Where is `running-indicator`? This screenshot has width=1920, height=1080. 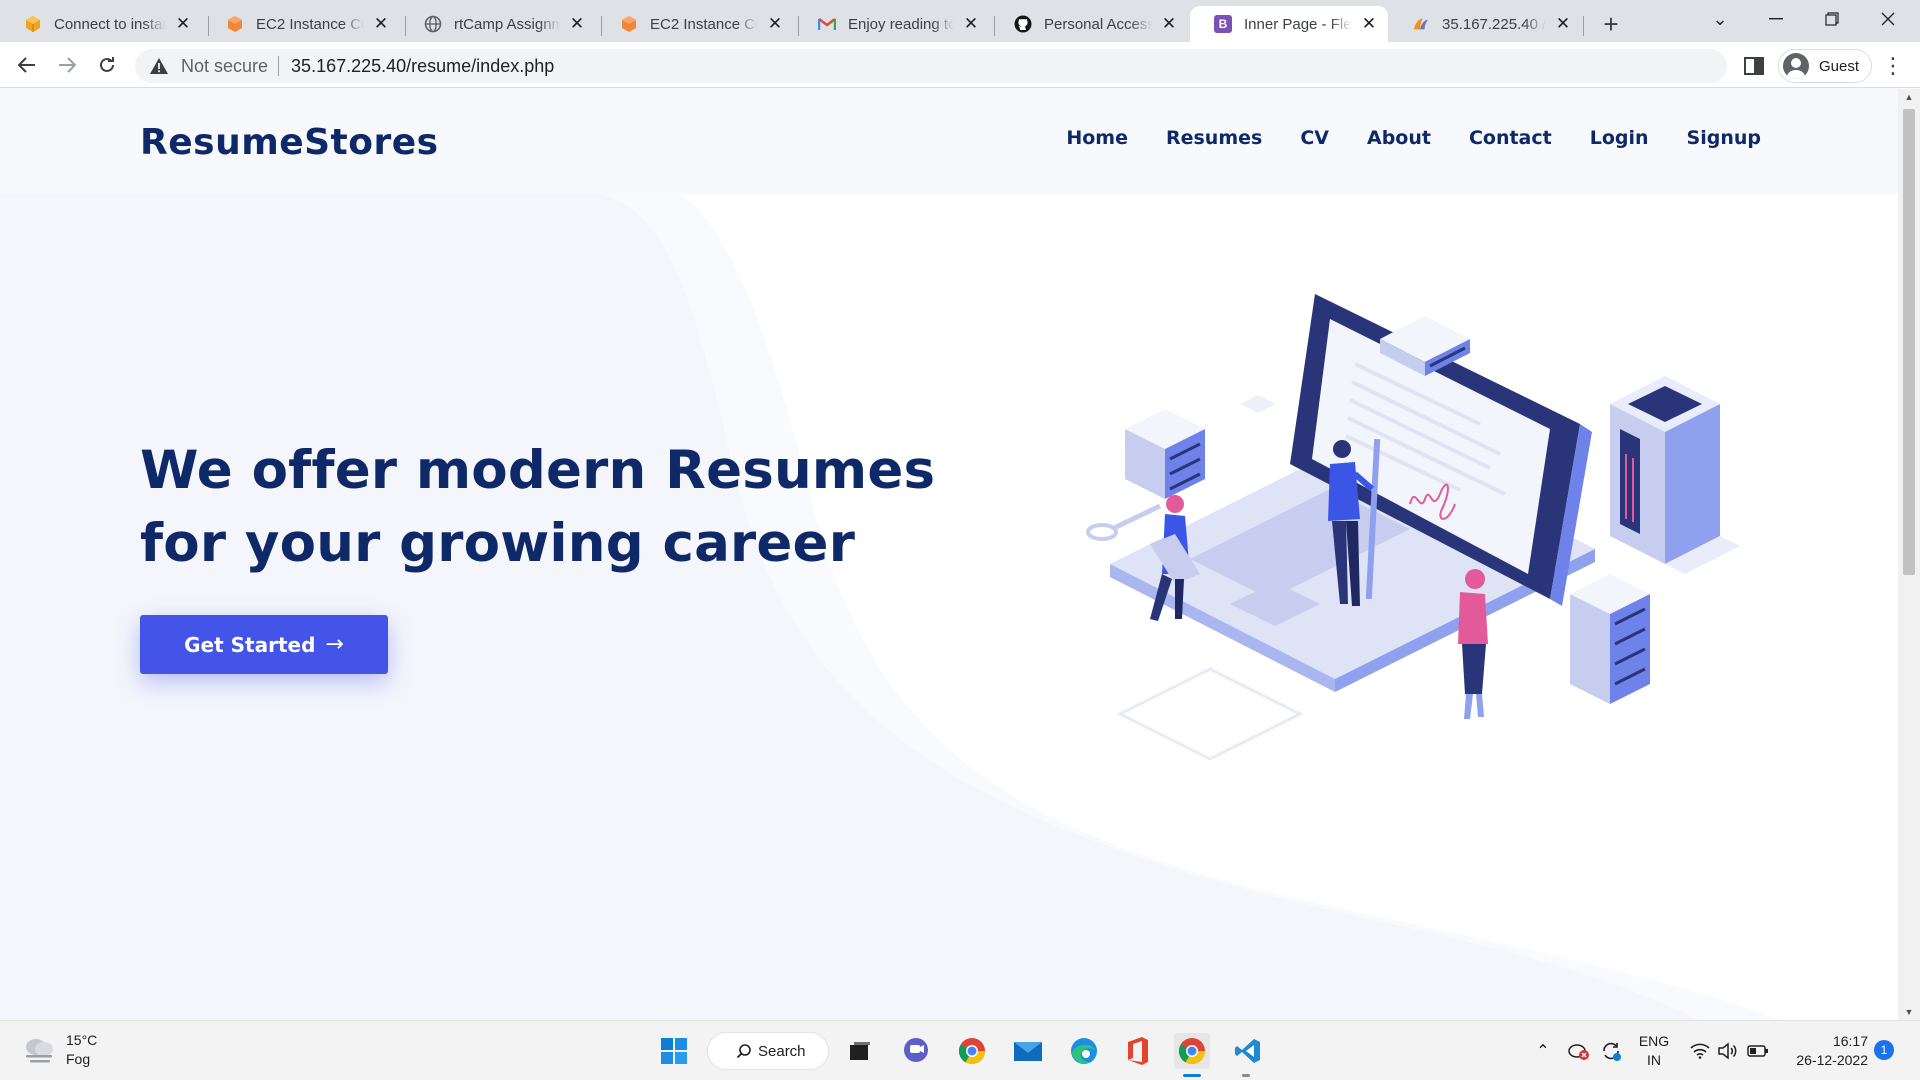 running-indicator is located at coordinates (1192, 1075).